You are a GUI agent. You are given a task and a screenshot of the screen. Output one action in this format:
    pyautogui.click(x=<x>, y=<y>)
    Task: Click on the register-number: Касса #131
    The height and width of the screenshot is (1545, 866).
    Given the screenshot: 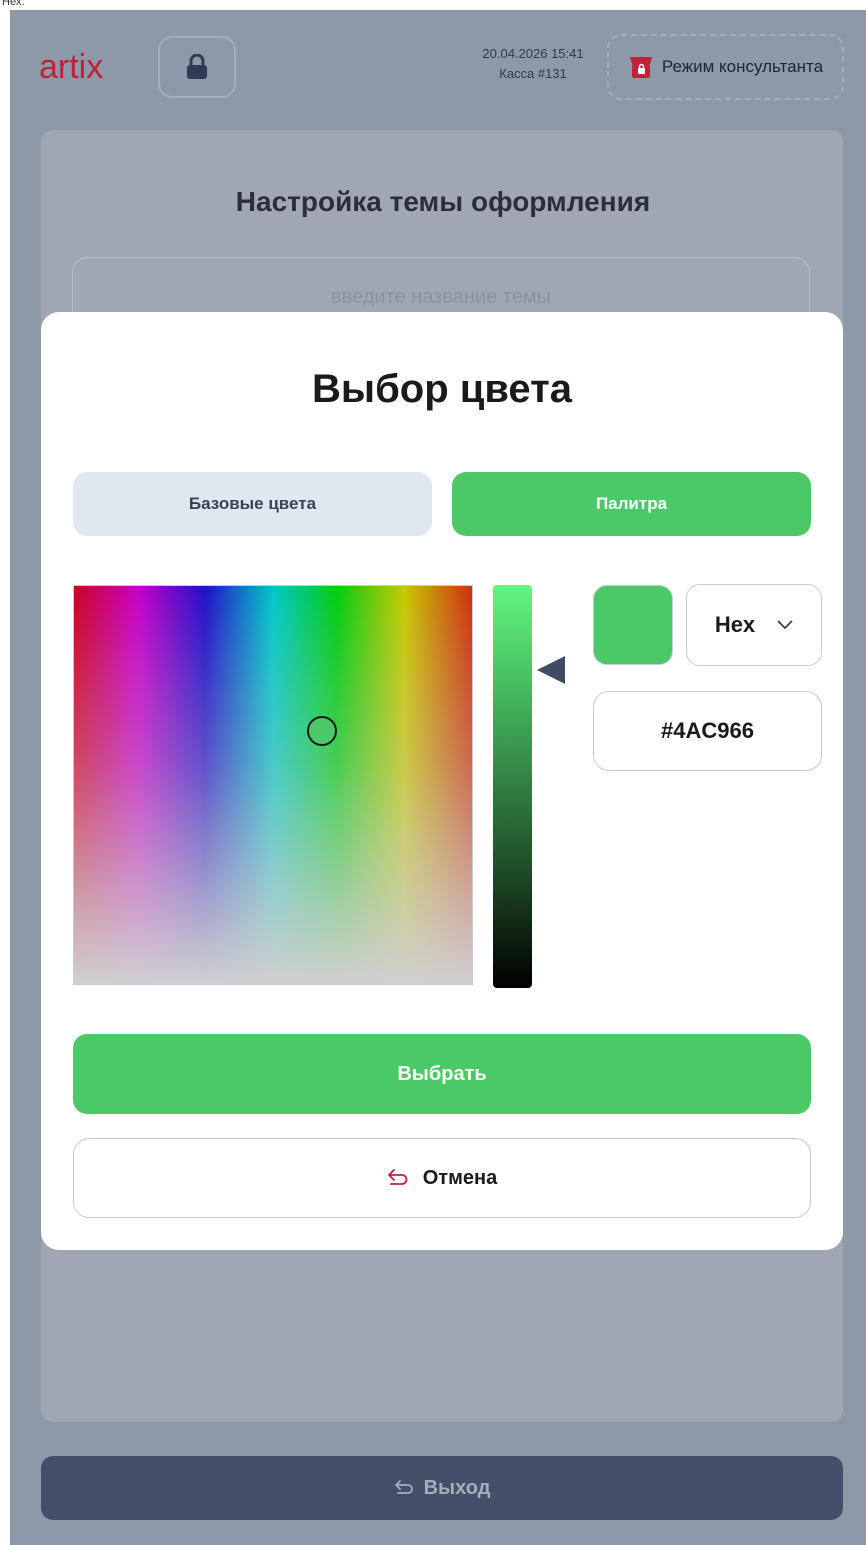 What is the action you would take?
    pyautogui.click(x=533, y=73)
    